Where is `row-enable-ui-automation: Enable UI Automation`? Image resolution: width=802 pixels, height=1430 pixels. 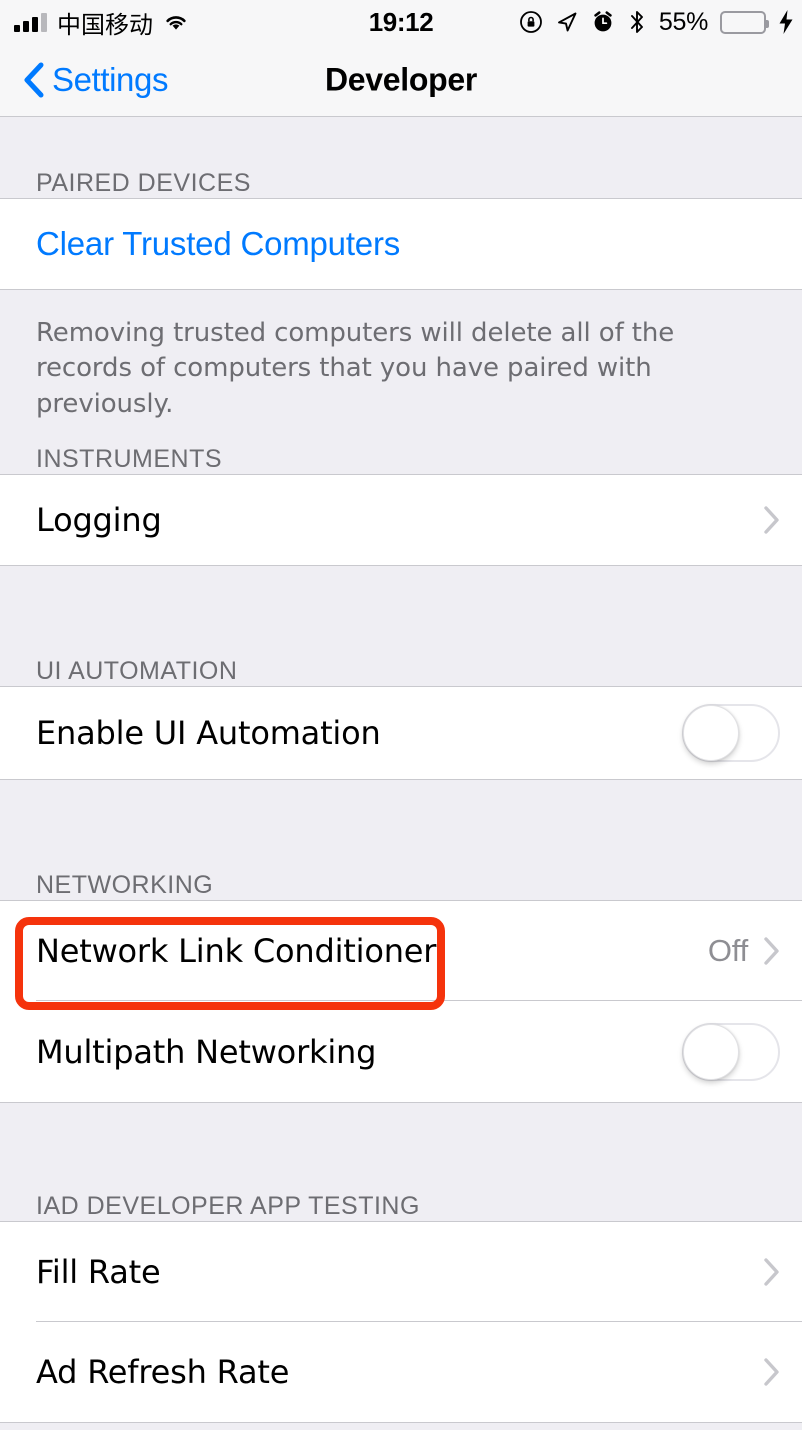
row-enable-ui-automation: Enable UI Automation is located at coordinates (401, 733).